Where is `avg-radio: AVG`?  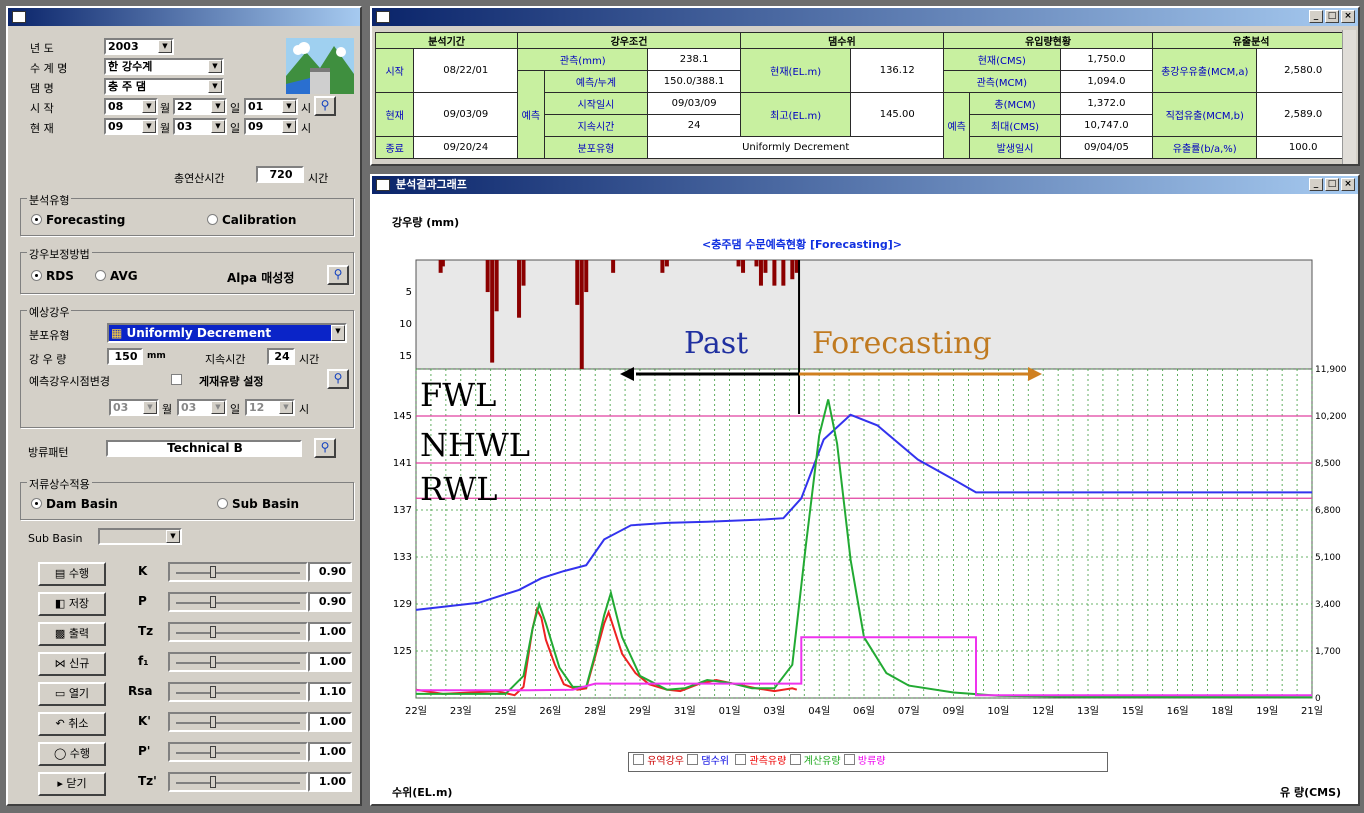 avg-radio: AVG is located at coordinates (116, 276).